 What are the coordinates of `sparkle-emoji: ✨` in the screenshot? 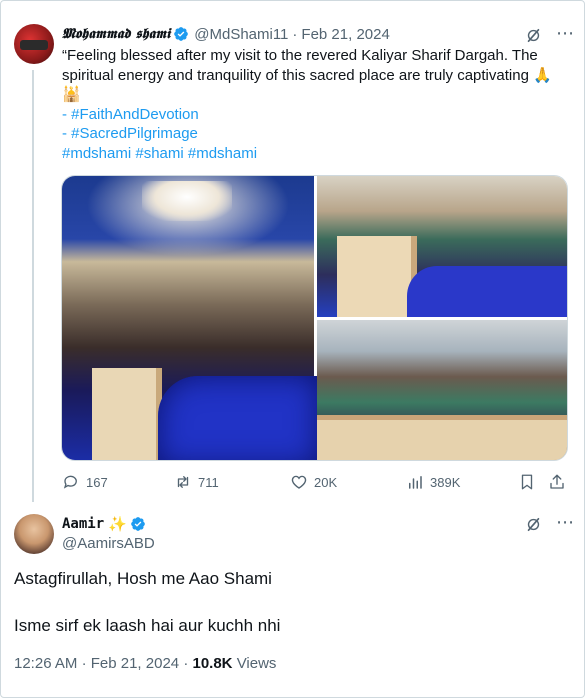 It's located at (117, 524).